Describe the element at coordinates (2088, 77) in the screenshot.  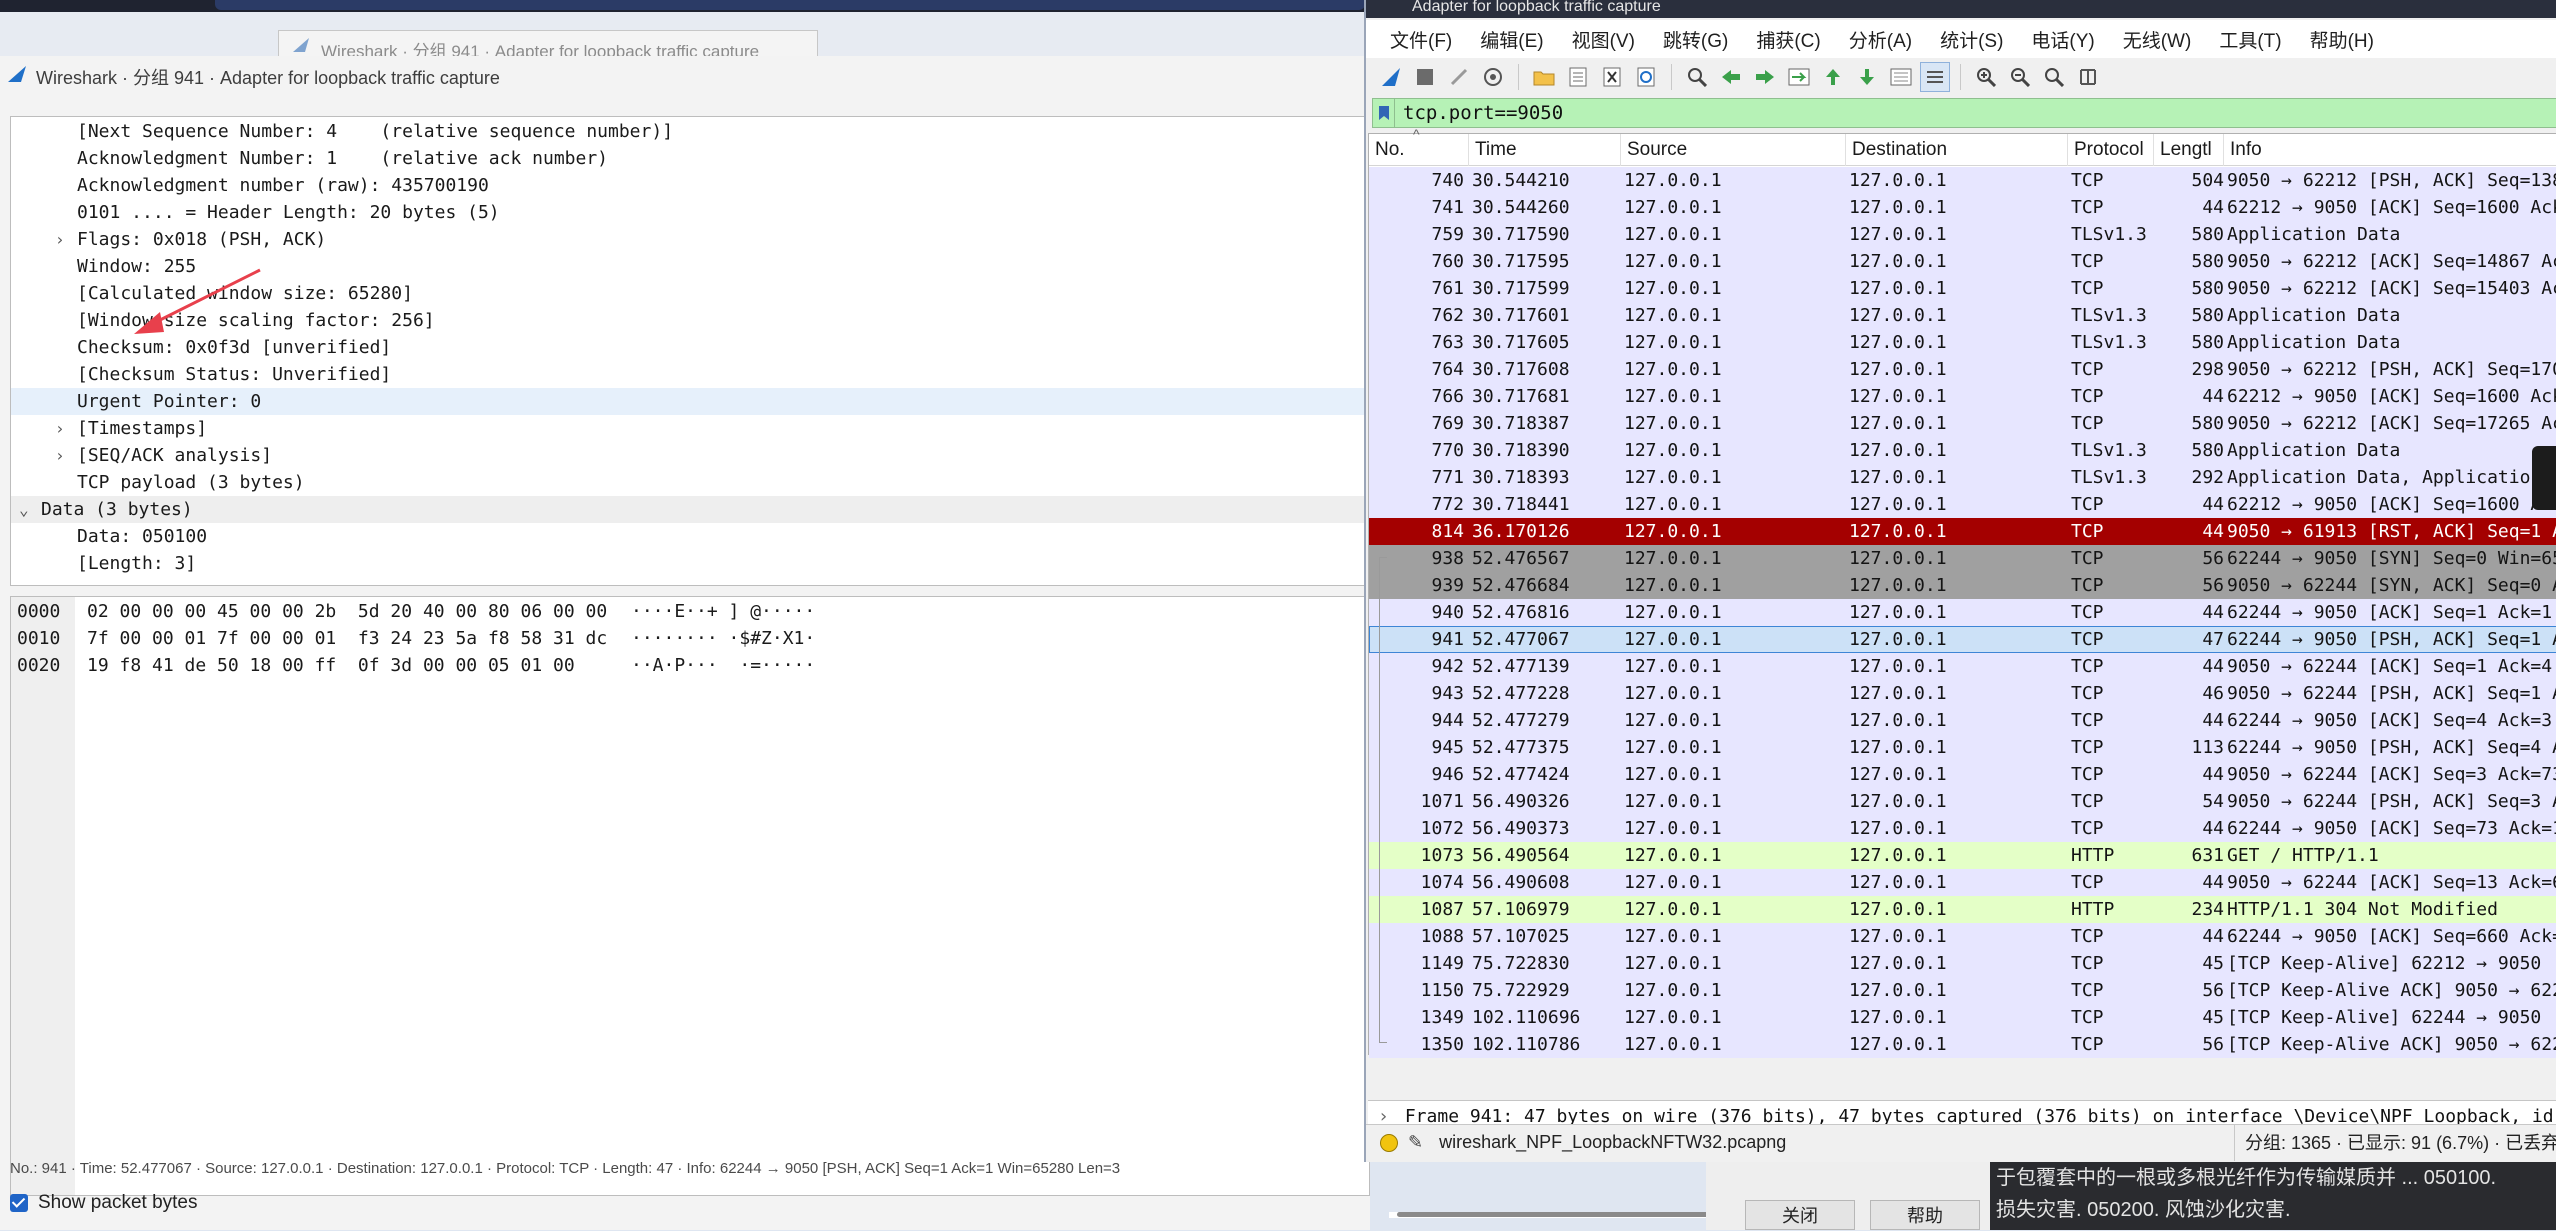
I see `resize-columns-icon` at that location.